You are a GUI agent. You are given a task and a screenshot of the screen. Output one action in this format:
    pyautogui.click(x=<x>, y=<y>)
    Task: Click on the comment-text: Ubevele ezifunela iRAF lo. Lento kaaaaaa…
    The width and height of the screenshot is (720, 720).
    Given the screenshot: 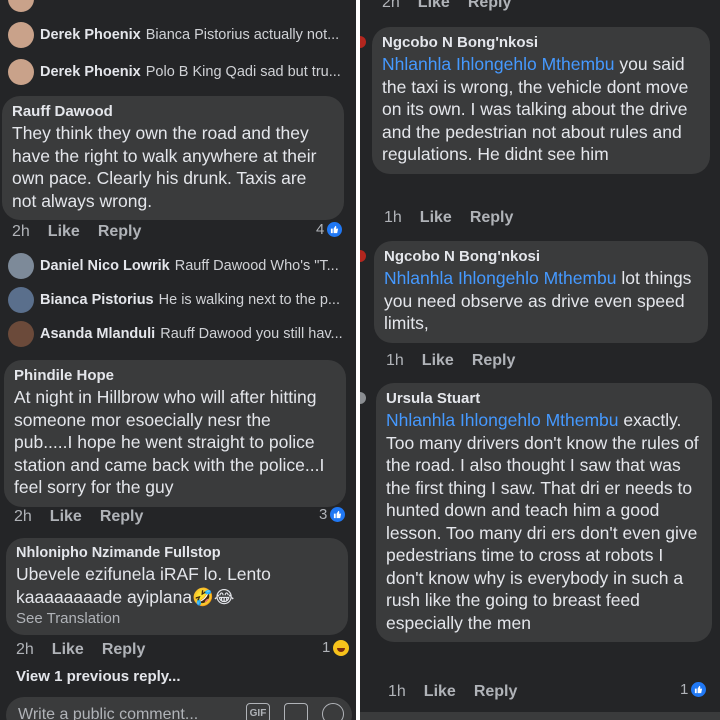 What is the action you would take?
    pyautogui.click(x=143, y=585)
    